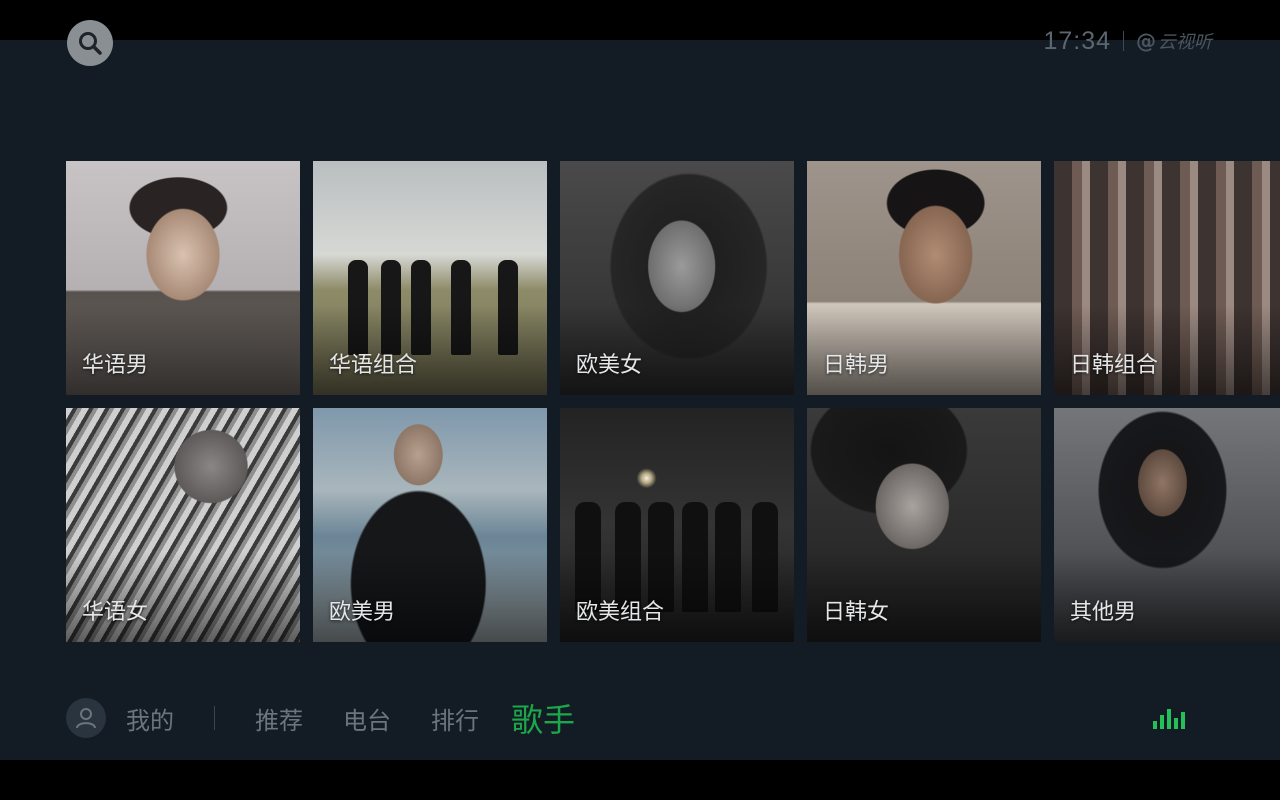 This screenshot has height=800, width=1280. Describe the element at coordinates (150, 718) in the screenshot. I see `nav-mine: 我的` at that location.